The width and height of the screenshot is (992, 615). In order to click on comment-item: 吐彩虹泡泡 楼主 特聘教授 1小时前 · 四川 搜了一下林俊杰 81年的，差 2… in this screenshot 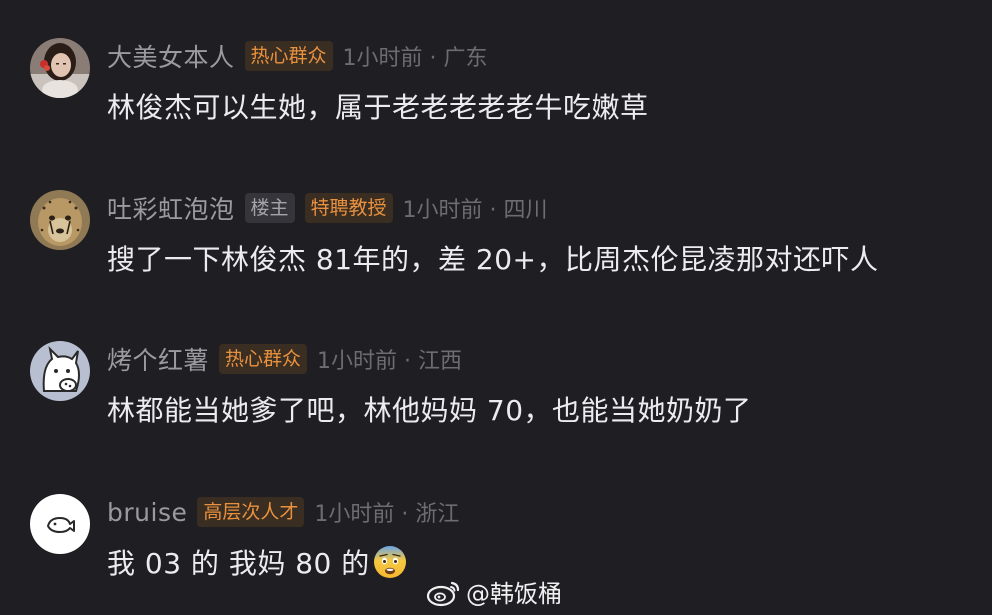, I will do `click(500, 233)`.